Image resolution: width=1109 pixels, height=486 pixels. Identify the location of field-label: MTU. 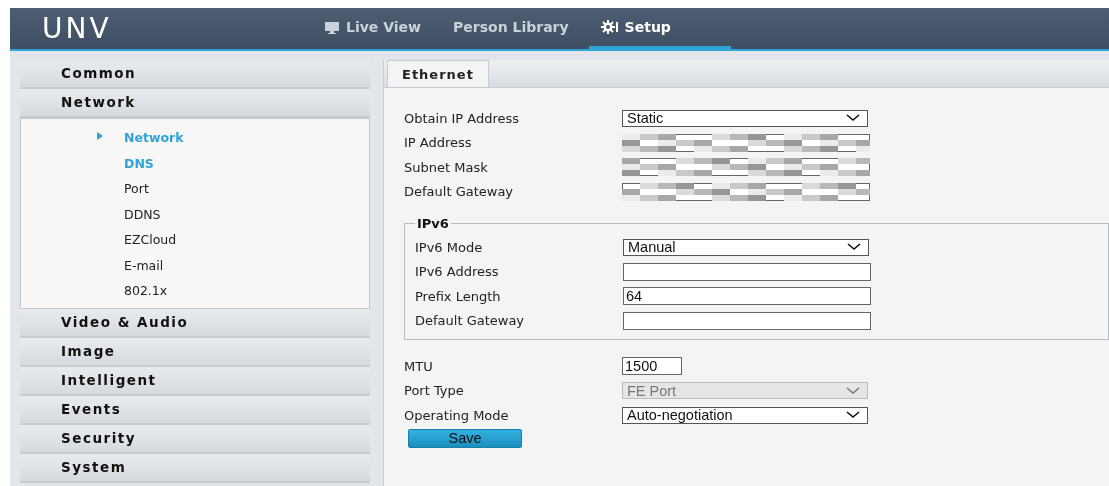
(419, 366).